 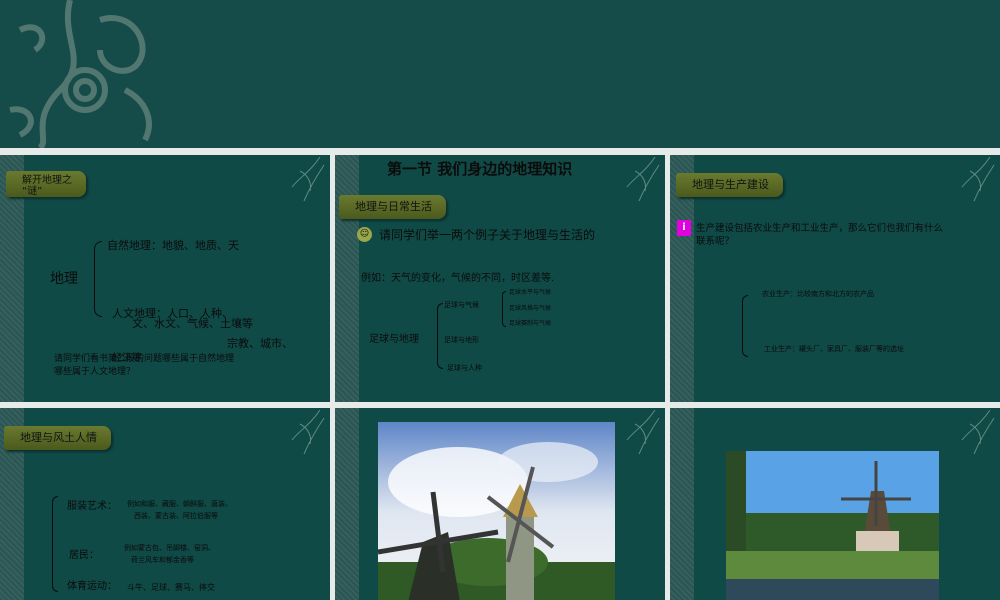 I want to click on item-label: 体育运动：, so click(x=92, y=586).